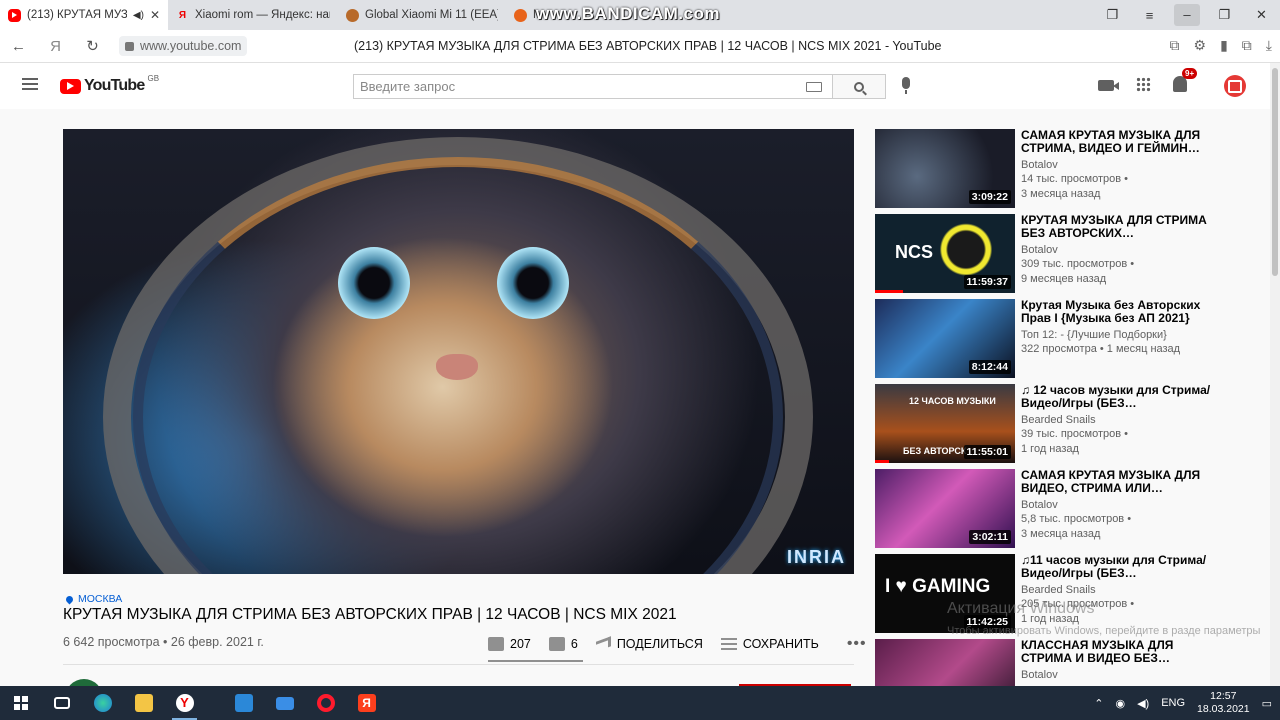  Describe the element at coordinates (628, 13) in the screenshot. I see `recorder-watermark: www.BANDICAM.com` at that location.